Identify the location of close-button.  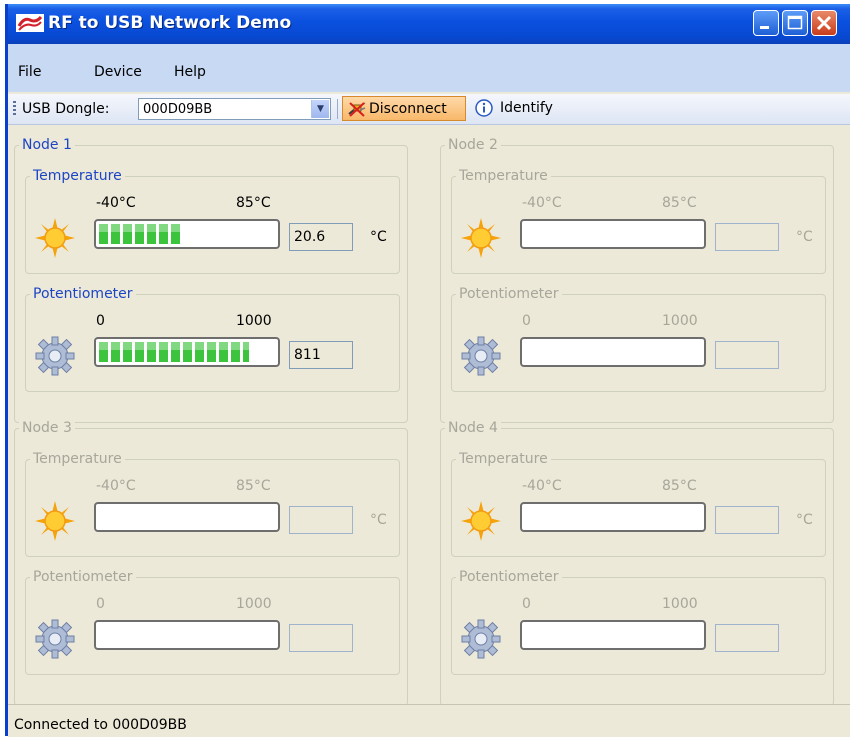
(824, 23).